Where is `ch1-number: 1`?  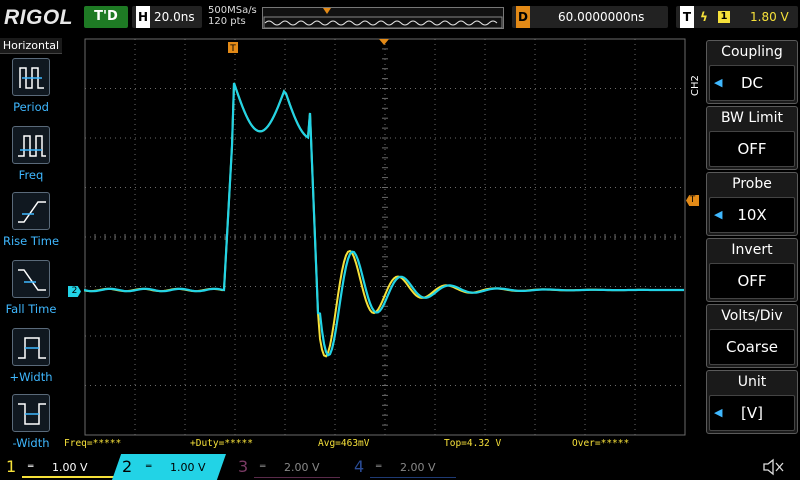 ch1-number: 1 is located at coordinates (11, 467).